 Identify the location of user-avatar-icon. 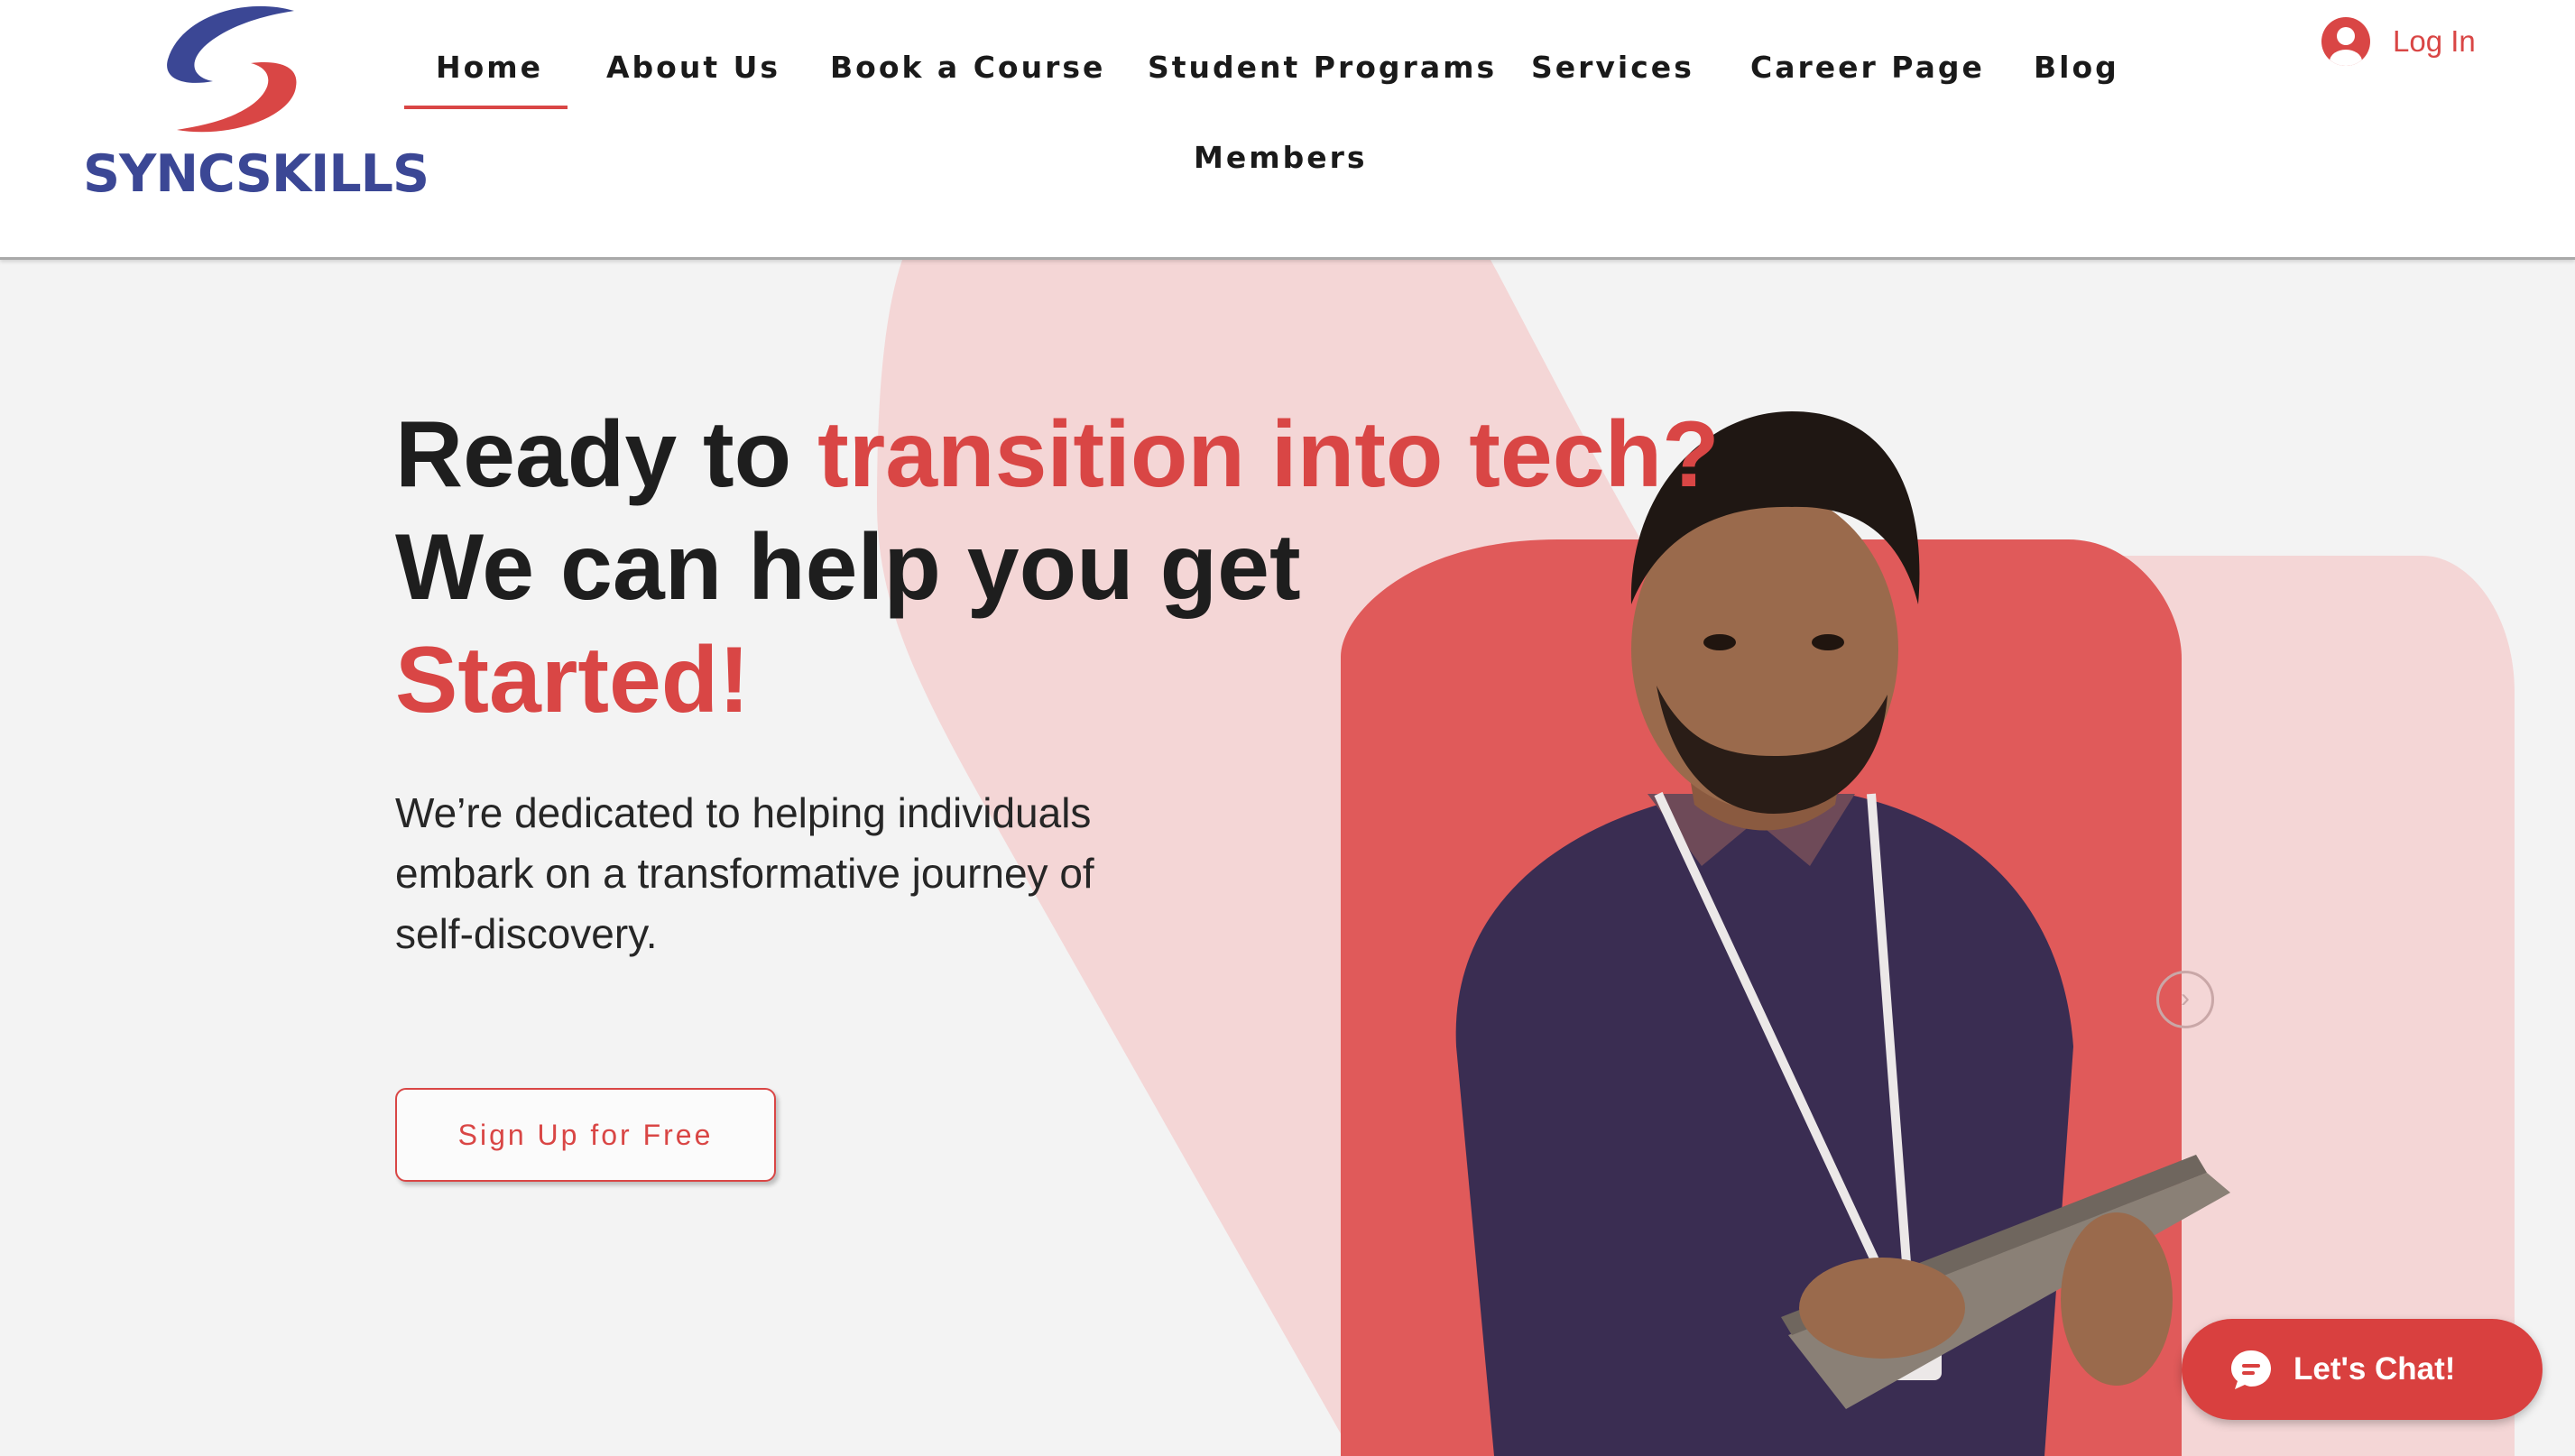
(2345, 41).